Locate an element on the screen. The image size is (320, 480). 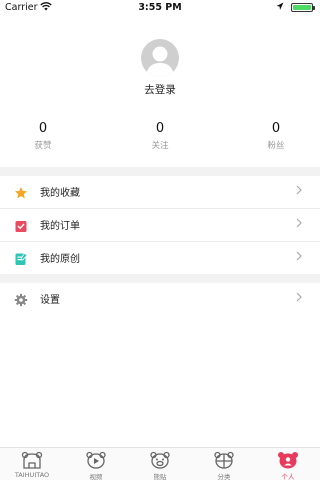
original-icon is located at coordinates (21, 258).